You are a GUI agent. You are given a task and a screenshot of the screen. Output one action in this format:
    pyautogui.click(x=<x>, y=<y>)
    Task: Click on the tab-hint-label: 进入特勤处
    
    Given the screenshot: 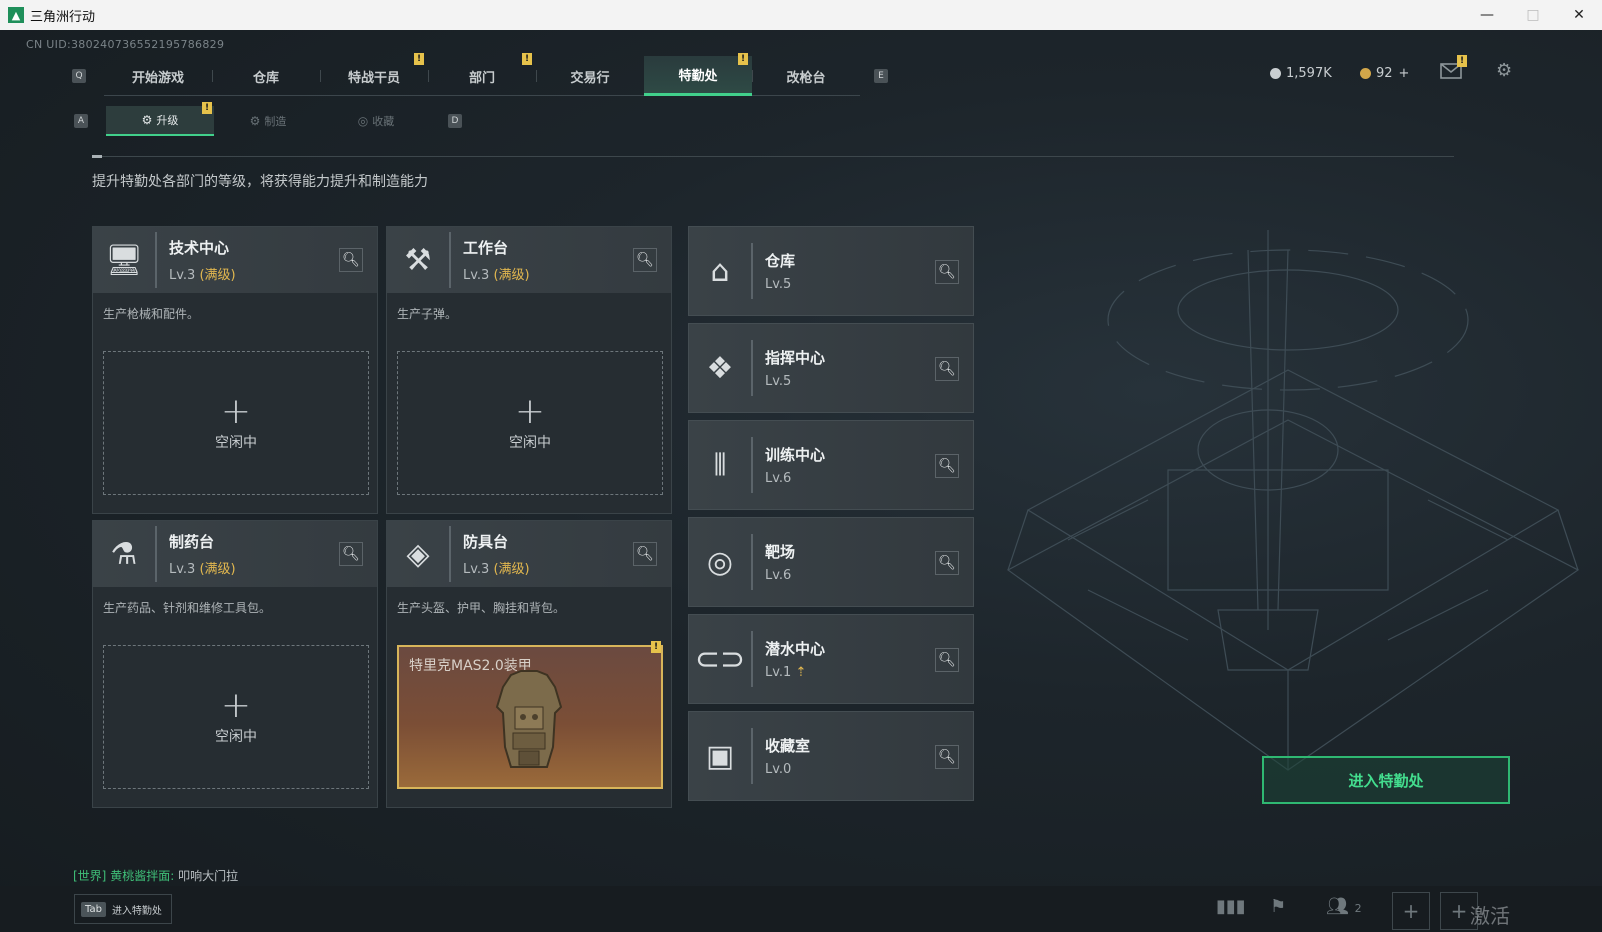 What is the action you would take?
    pyautogui.click(x=136, y=911)
    